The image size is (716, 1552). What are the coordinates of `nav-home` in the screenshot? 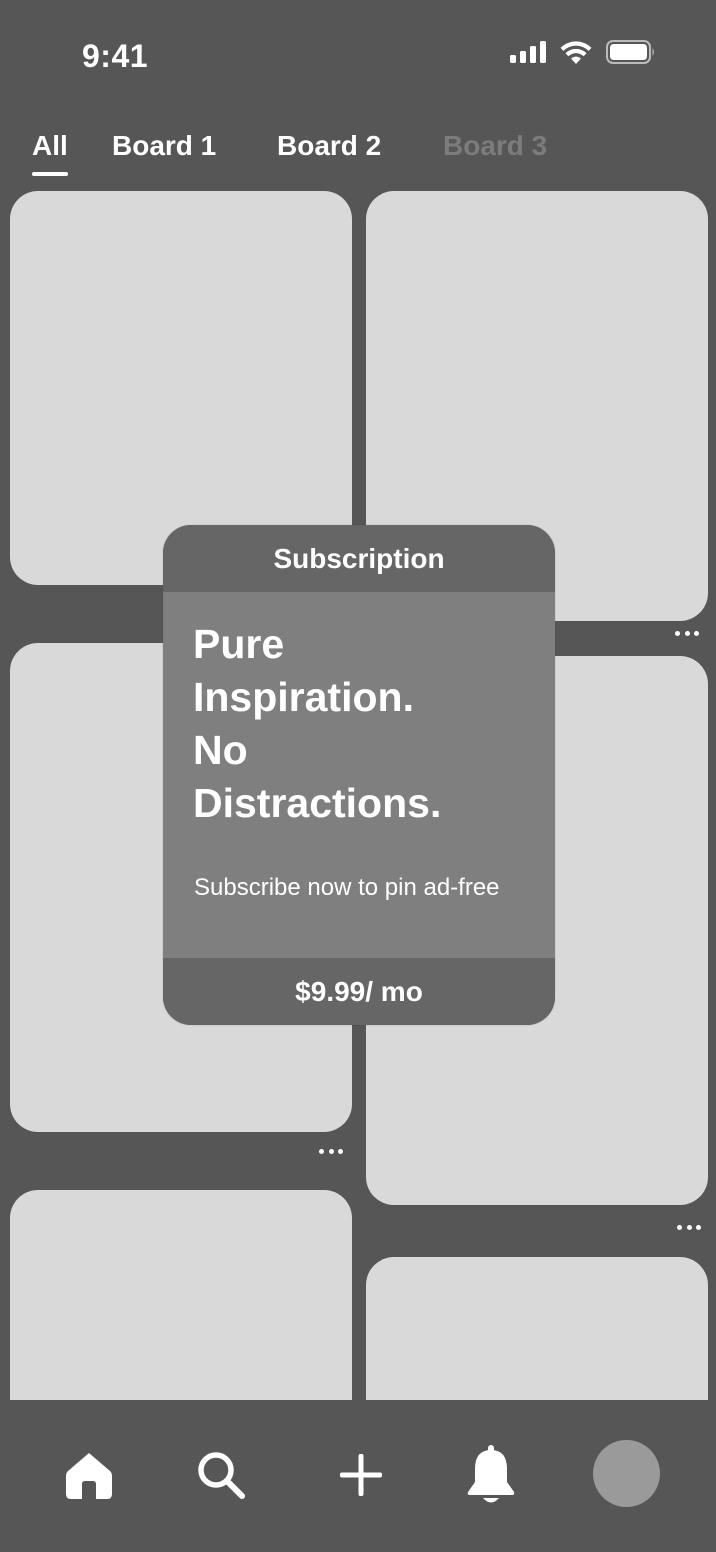 It's located at (89, 1475).